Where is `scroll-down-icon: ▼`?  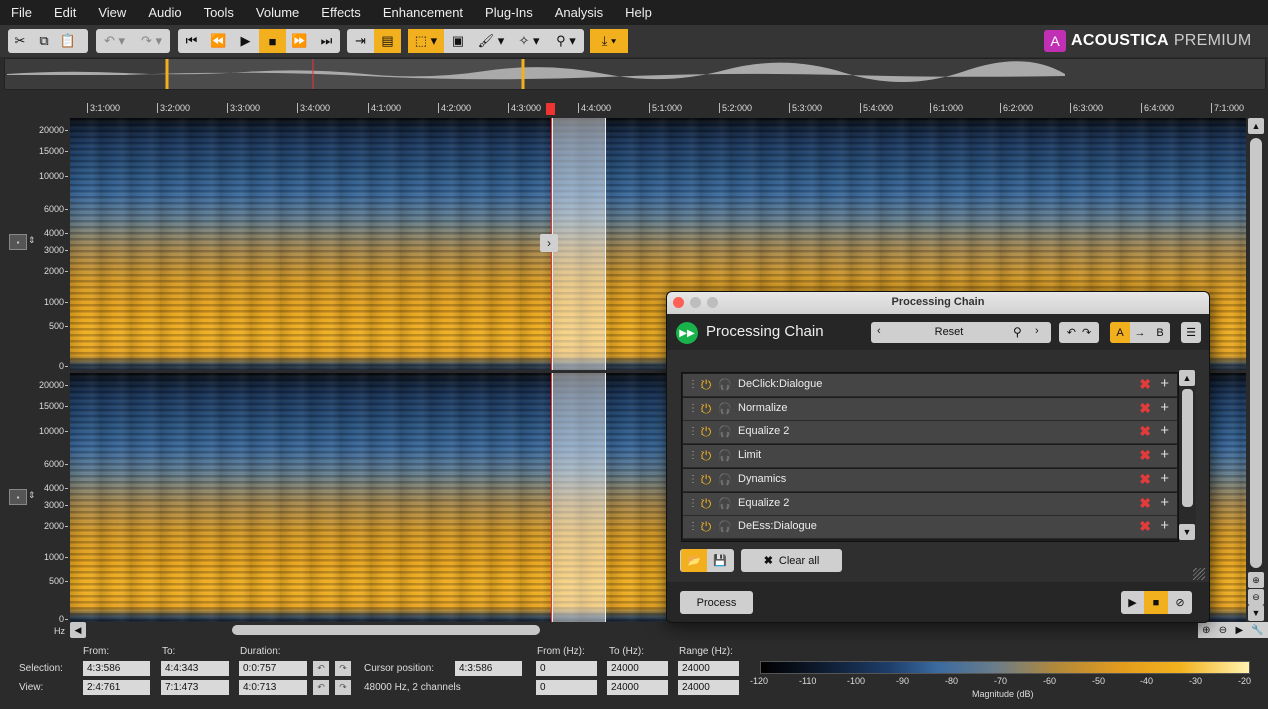 scroll-down-icon: ▼ is located at coordinates (1256, 613).